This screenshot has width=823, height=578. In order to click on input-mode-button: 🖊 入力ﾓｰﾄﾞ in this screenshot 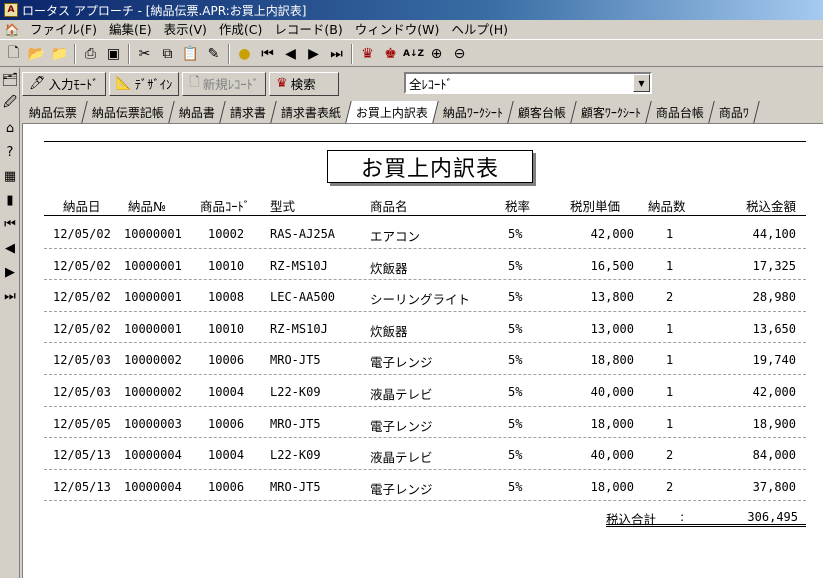, I will do `click(64, 83)`.